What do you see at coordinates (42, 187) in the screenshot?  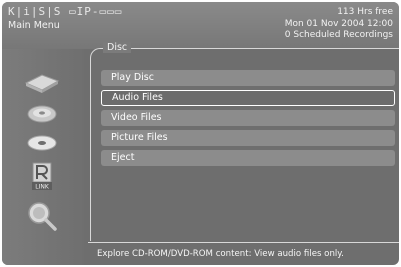 I see `link-label: LINK` at bounding box center [42, 187].